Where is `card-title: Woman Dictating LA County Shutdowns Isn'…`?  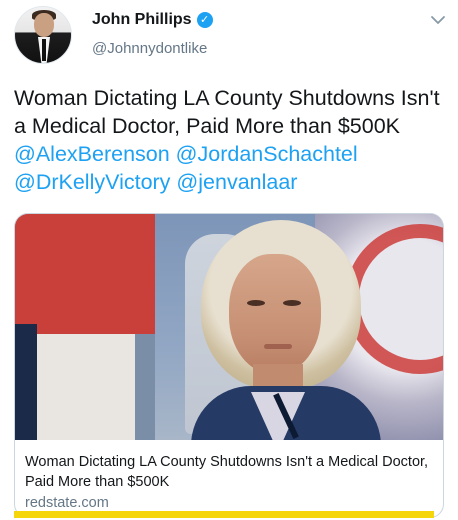 card-title: Woman Dictating LA County Shutdowns Isn'… is located at coordinates (230, 472).